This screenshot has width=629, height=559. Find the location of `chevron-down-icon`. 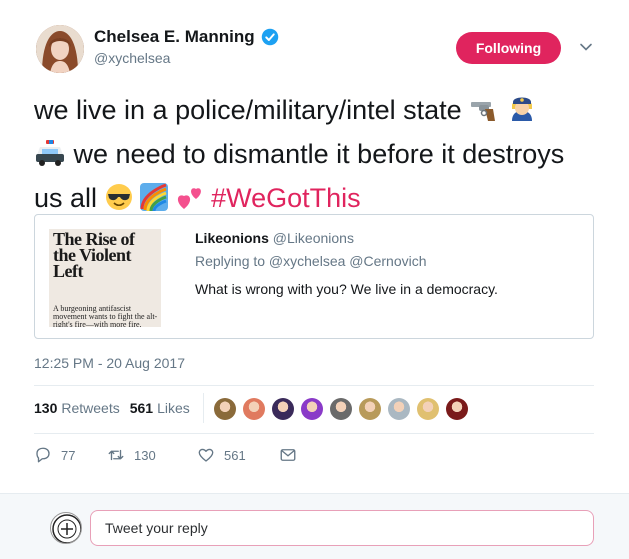

chevron-down-icon is located at coordinates (586, 47).